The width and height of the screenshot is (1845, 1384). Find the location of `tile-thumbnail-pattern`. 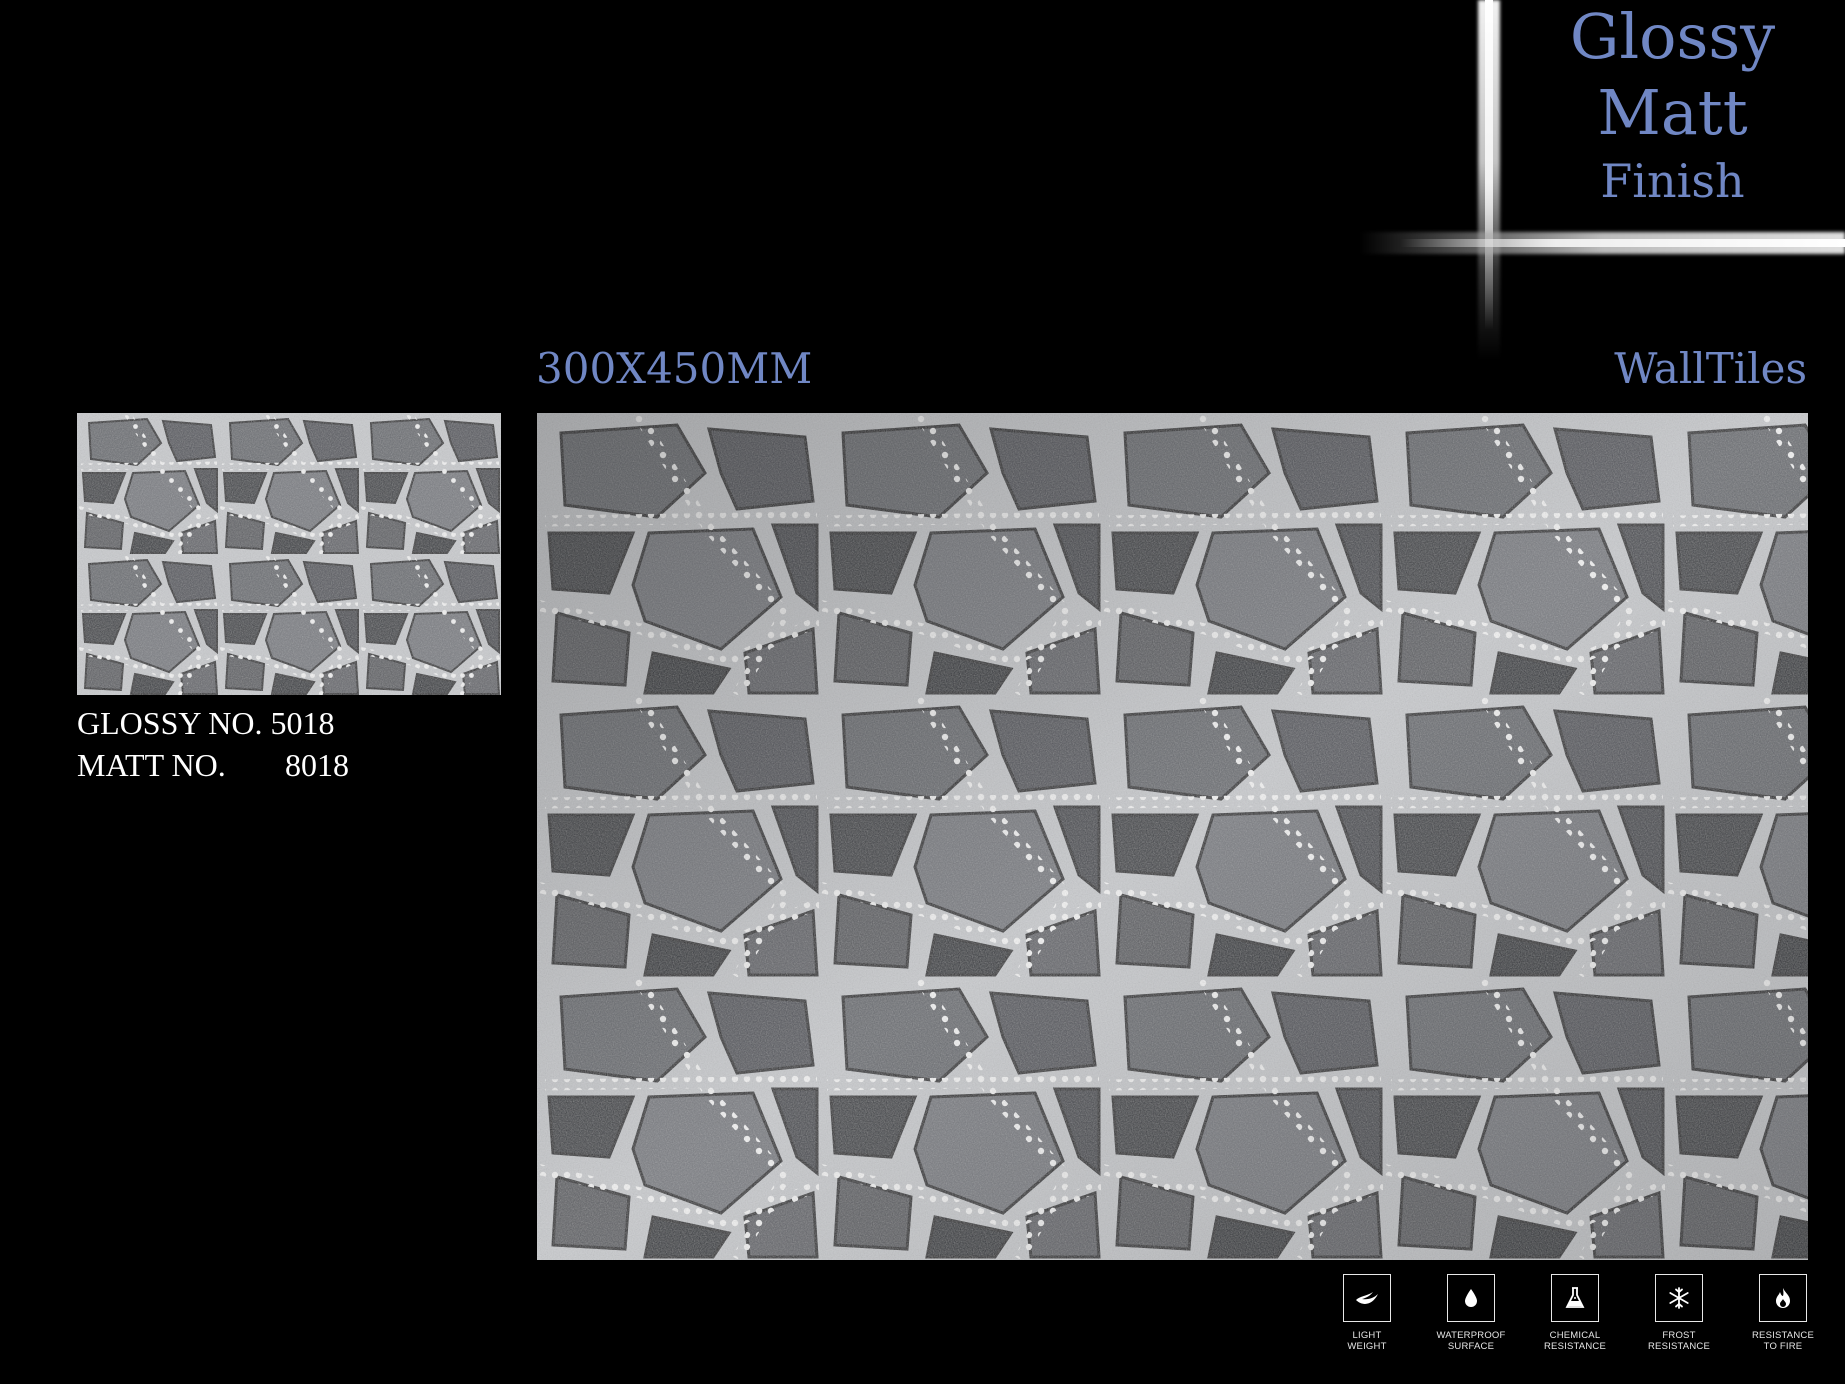

tile-thumbnail-pattern is located at coordinates (289, 554).